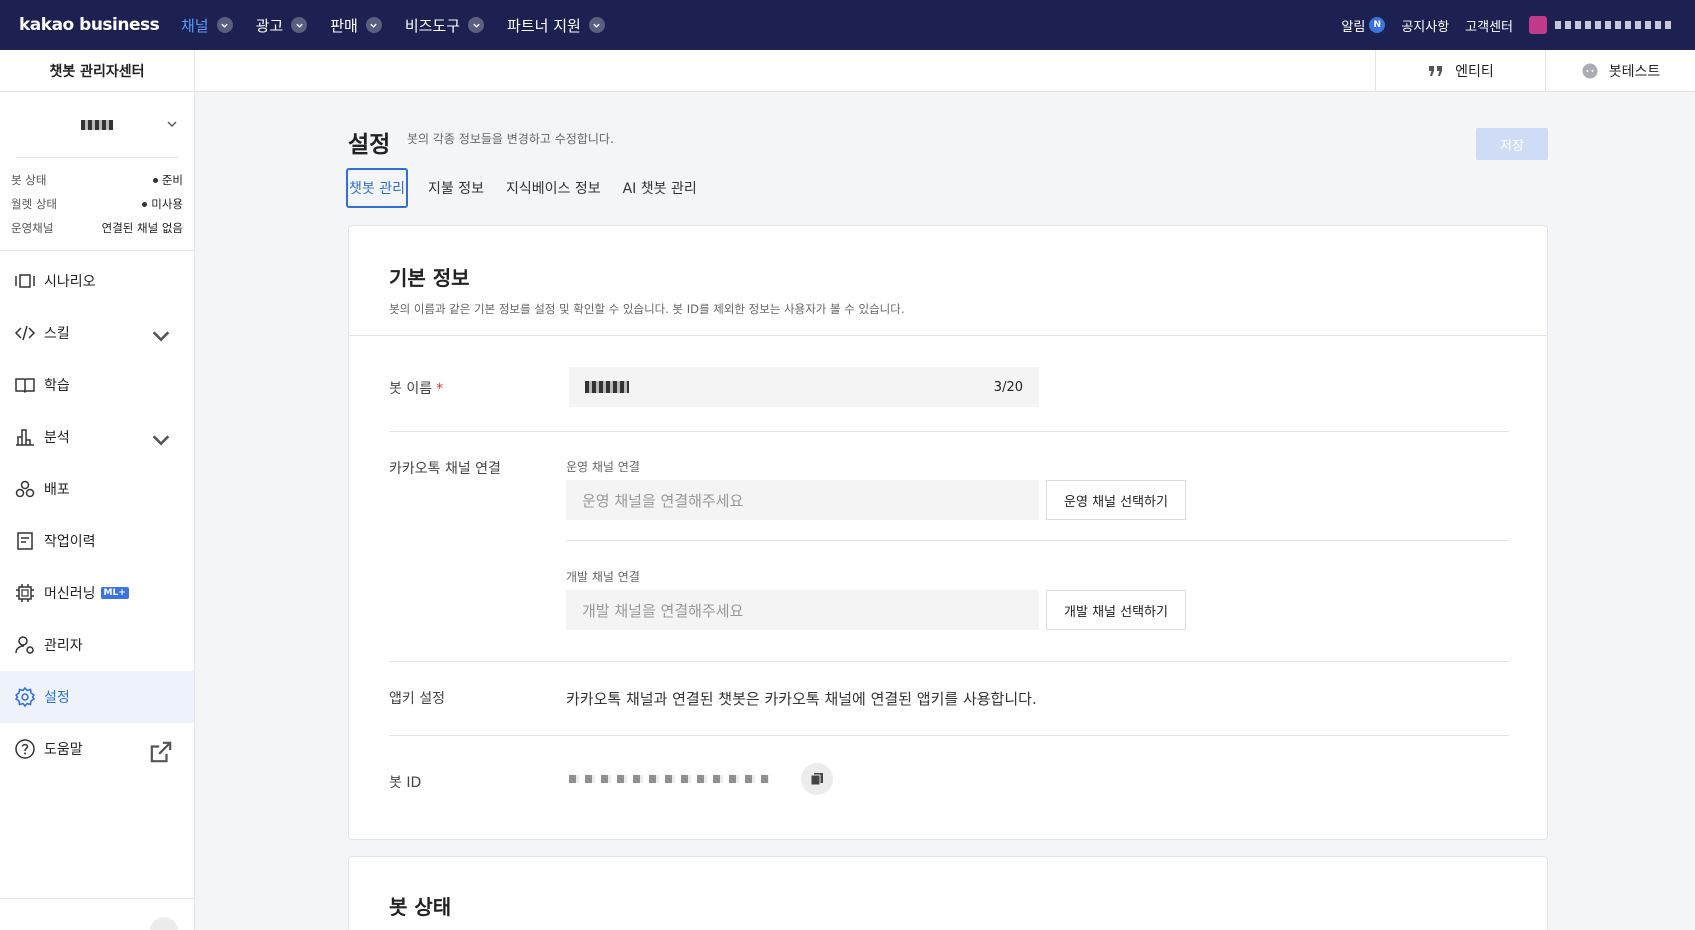 The image size is (1695, 930). I want to click on dev-channel-input: 개발 채널을 연결해주세요, so click(802, 610).